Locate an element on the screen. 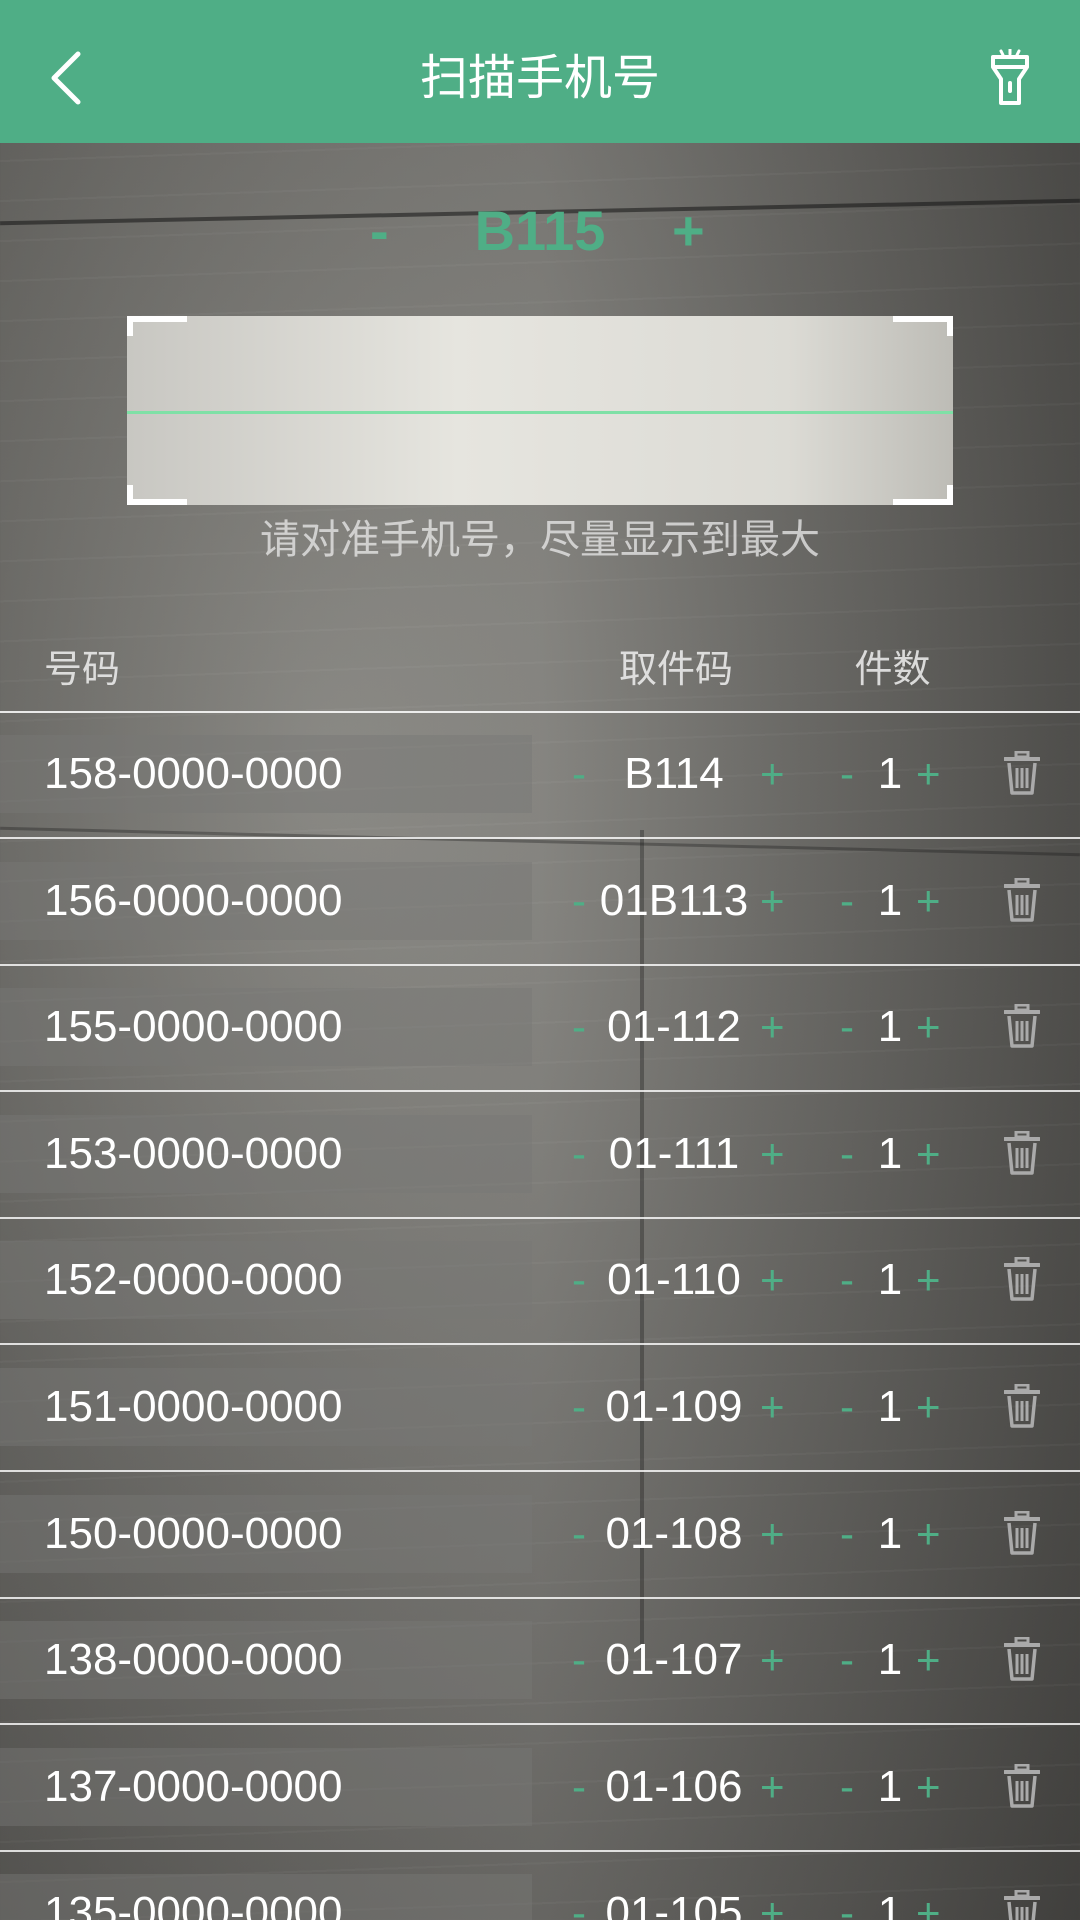  table-row: 138-0000-0000-01-107 + -1 + is located at coordinates (540, 1662).